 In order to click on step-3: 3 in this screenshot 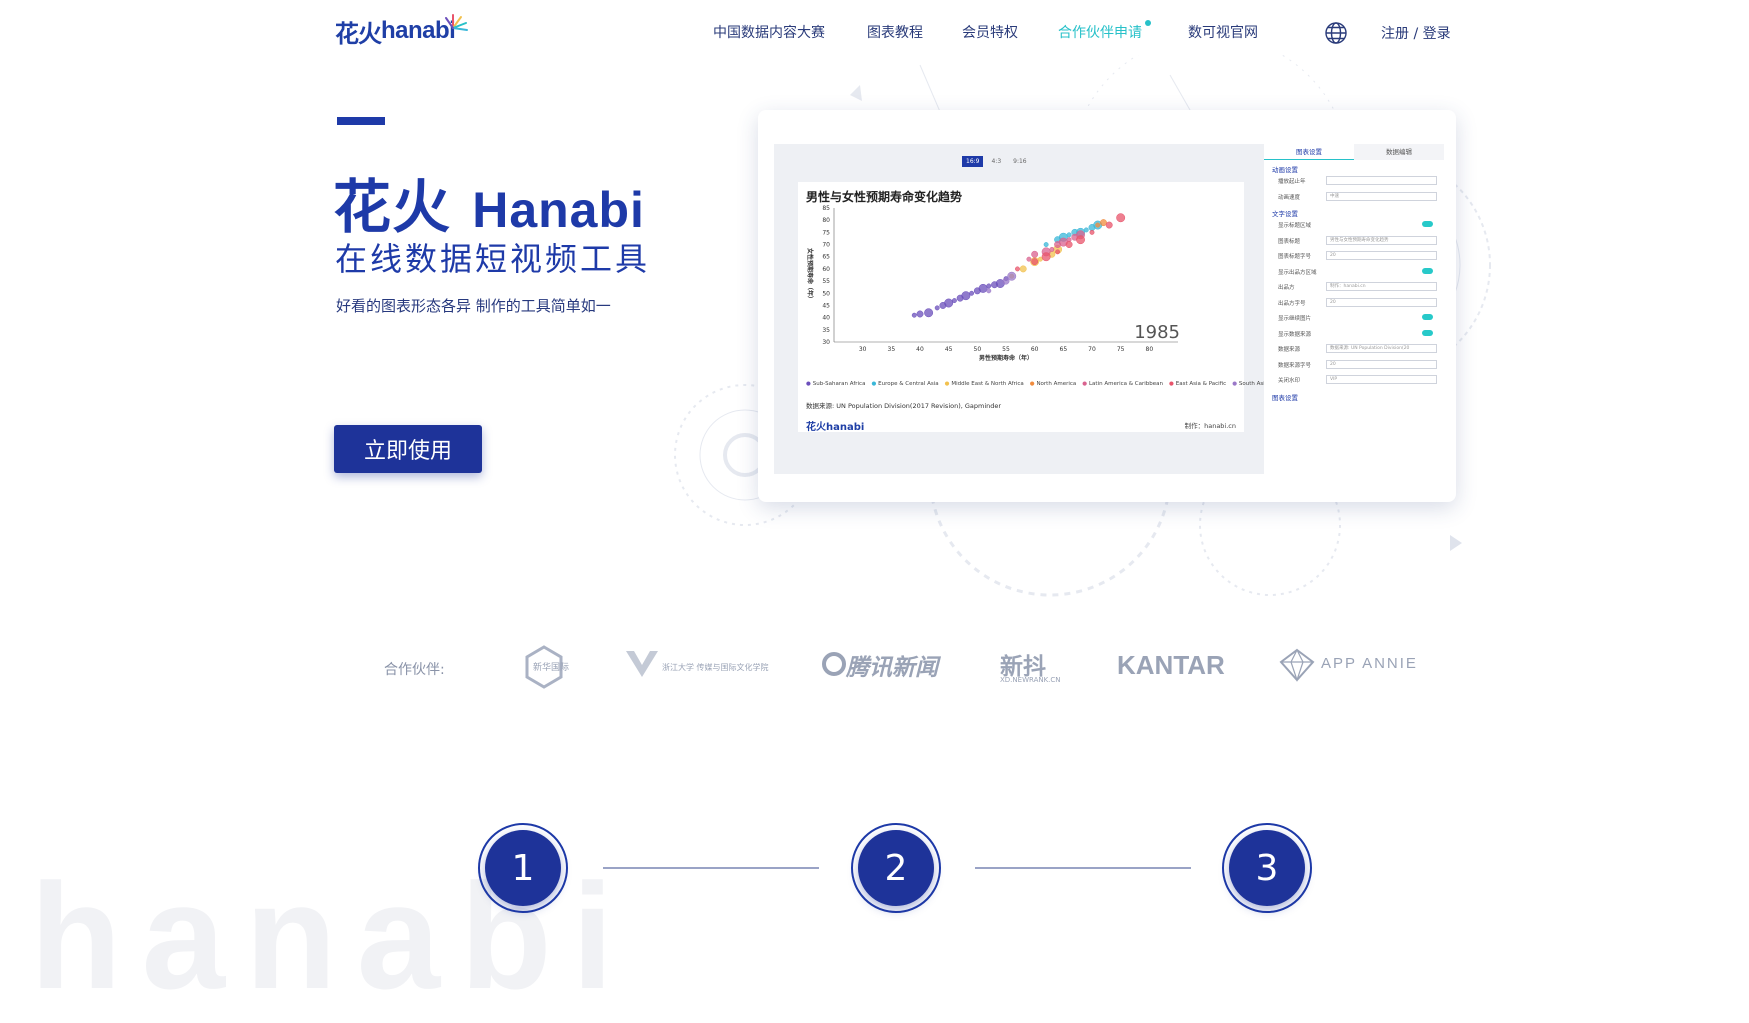, I will do `click(1267, 868)`.